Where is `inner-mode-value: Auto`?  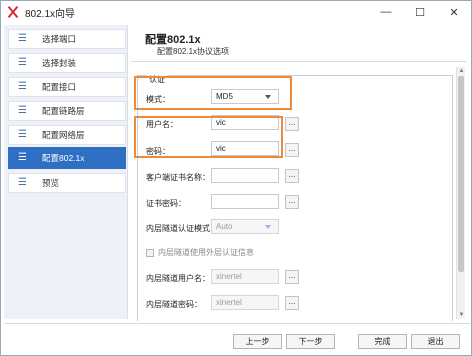
inner-mode-value: Auto is located at coordinates (224, 226).